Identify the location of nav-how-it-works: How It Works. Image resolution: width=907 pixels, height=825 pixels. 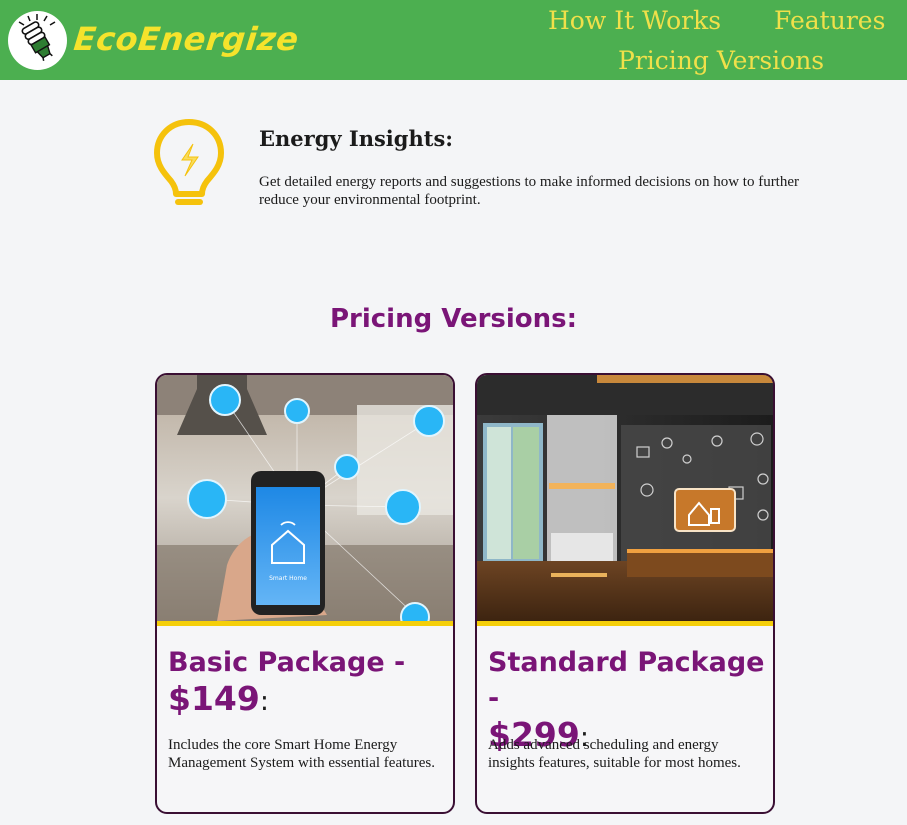
(634, 20).